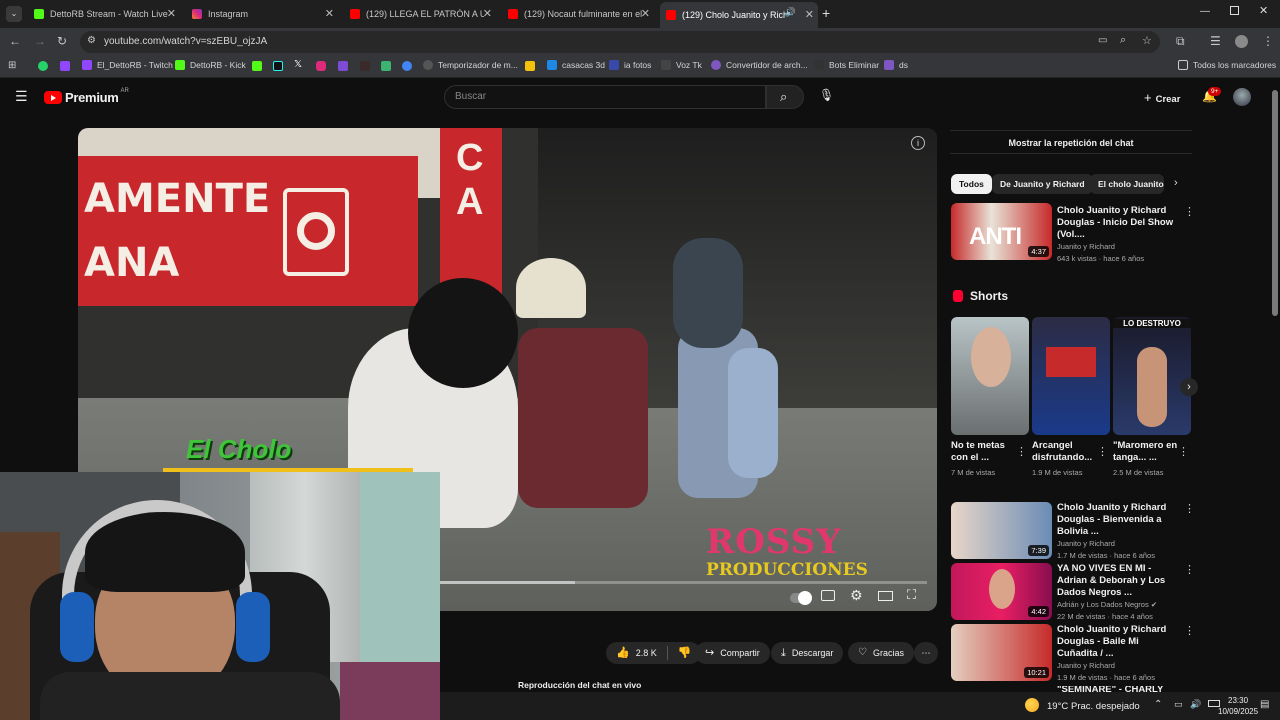 This screenshot has height=720, width=1280. I want to click on kick-icon, so click(257, 66).